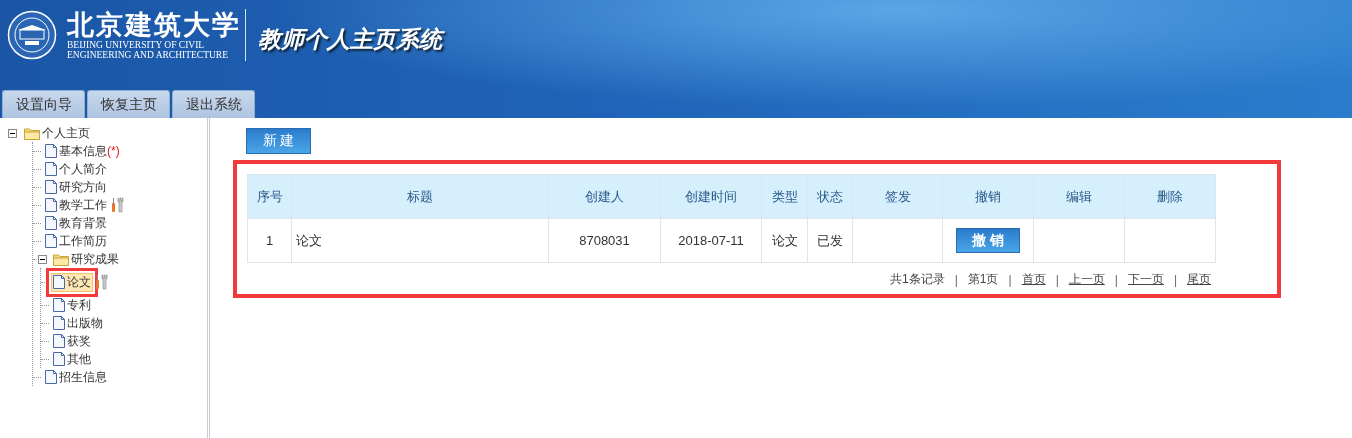 The image size is (1352, 438). What do you see at coordinates (1170, 196) in the screenshot?
I see `column-header: 删除` at bounding box center [1170, 196].